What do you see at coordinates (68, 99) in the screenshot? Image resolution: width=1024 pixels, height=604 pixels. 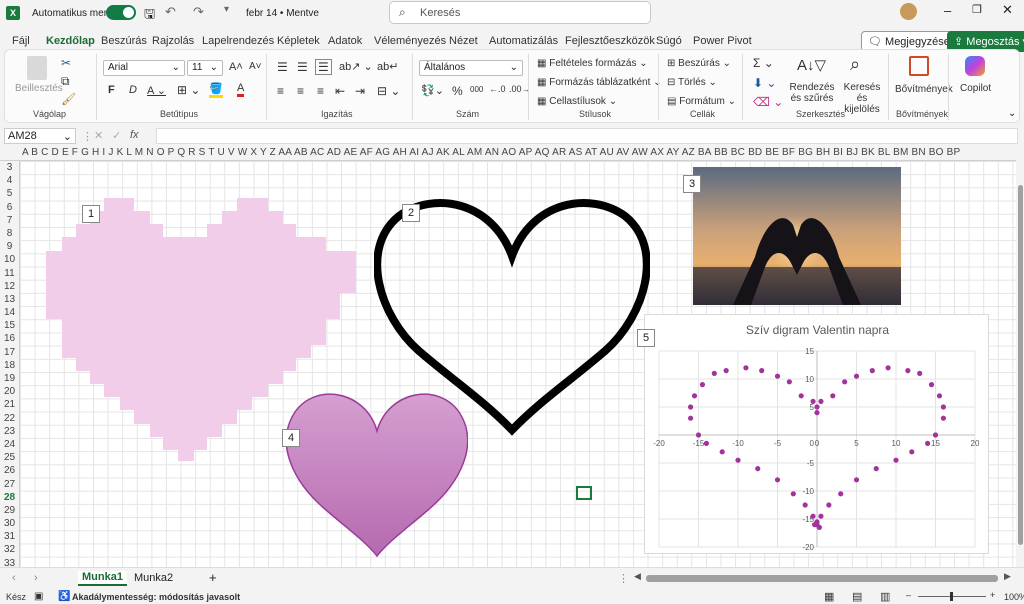 I see `format-painter-icon: 🖌` at bounding box center [68, 99].